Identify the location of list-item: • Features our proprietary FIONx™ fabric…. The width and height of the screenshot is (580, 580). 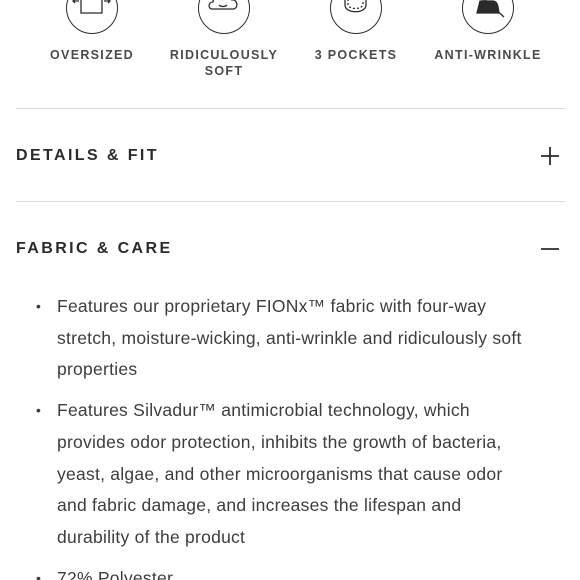
(286, 338).